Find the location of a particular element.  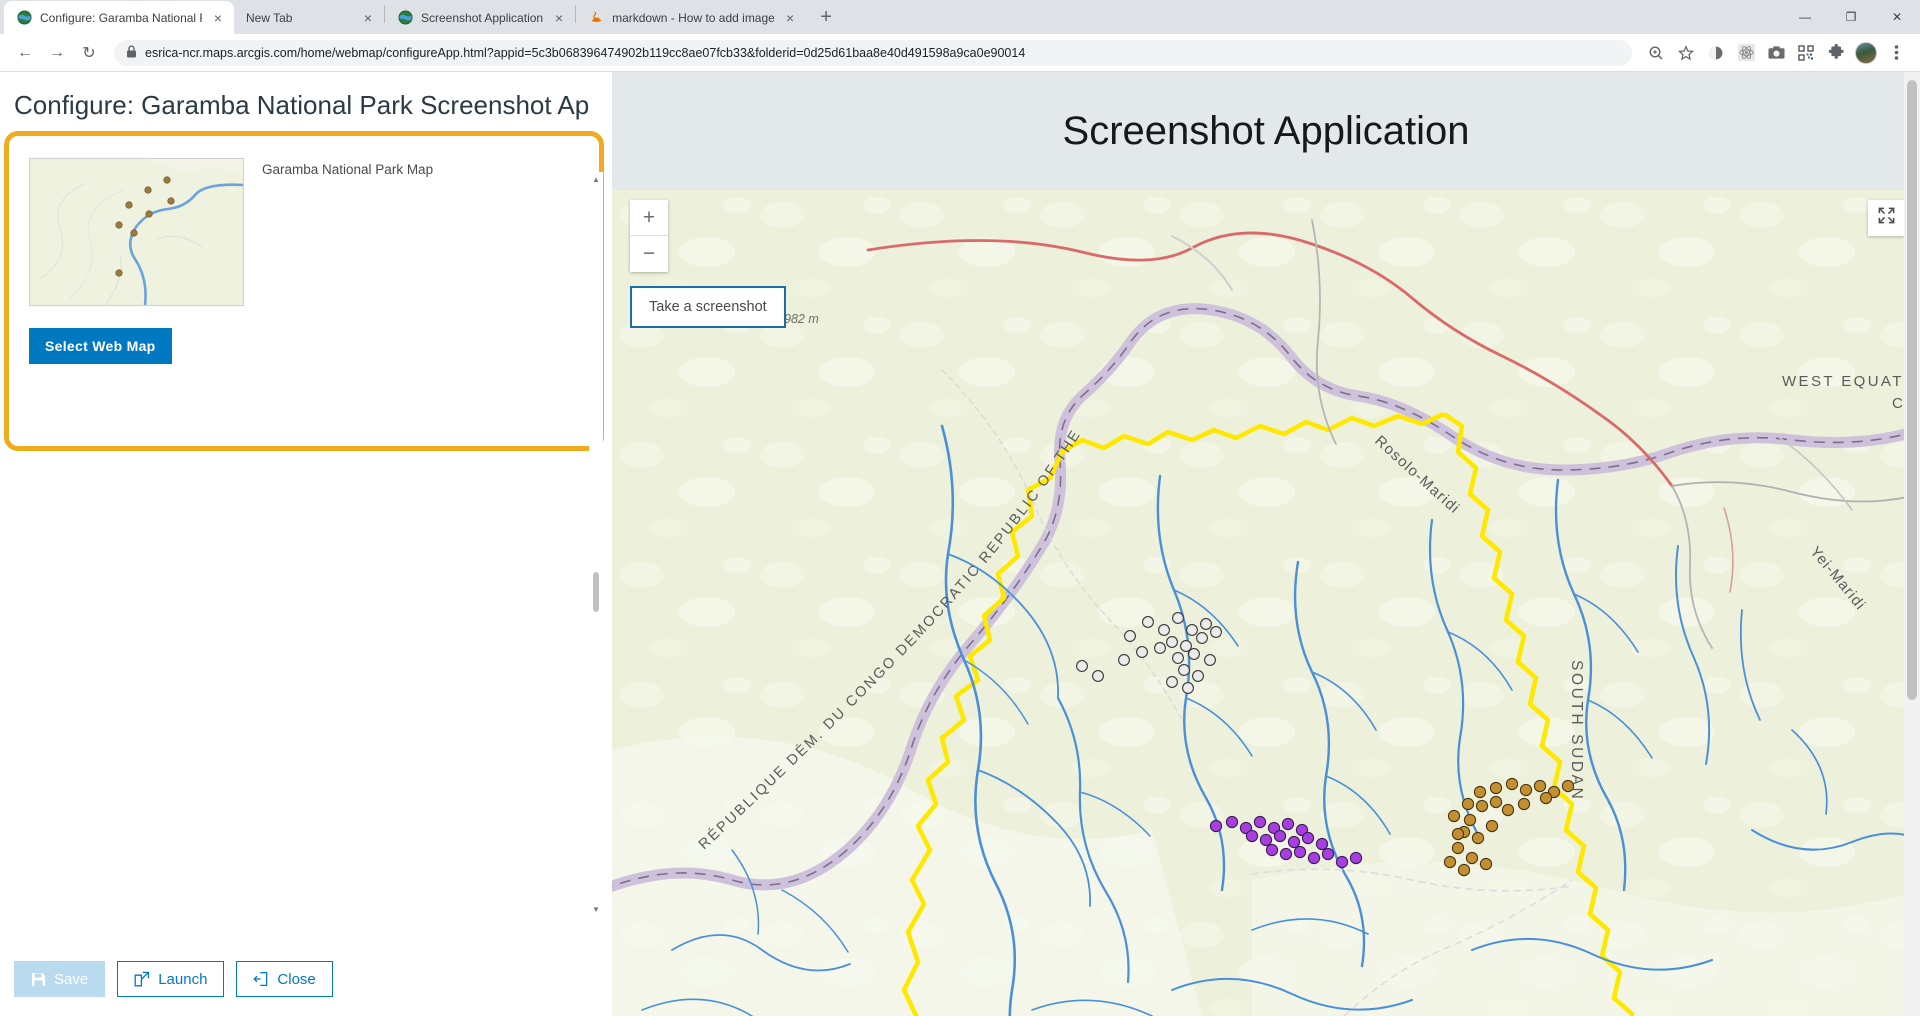

avatar is located at coordinates (1866, 52).